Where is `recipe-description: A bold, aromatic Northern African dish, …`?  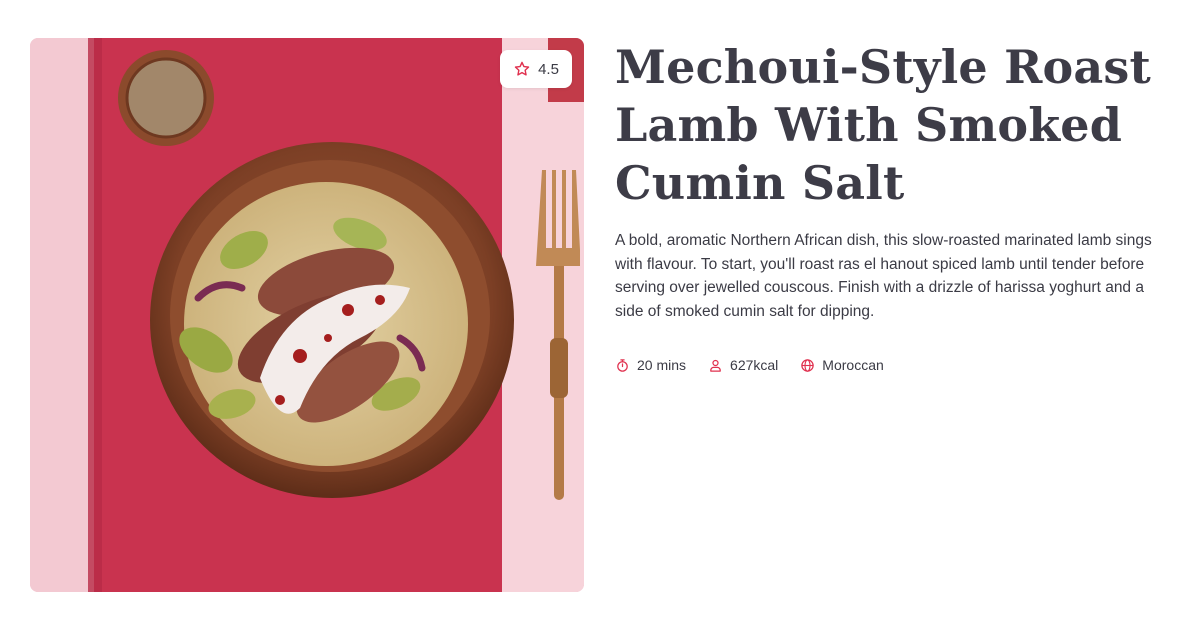
recipe-description: A bold, aromatic Northern African dish, … is located at coordinates (883, 276).